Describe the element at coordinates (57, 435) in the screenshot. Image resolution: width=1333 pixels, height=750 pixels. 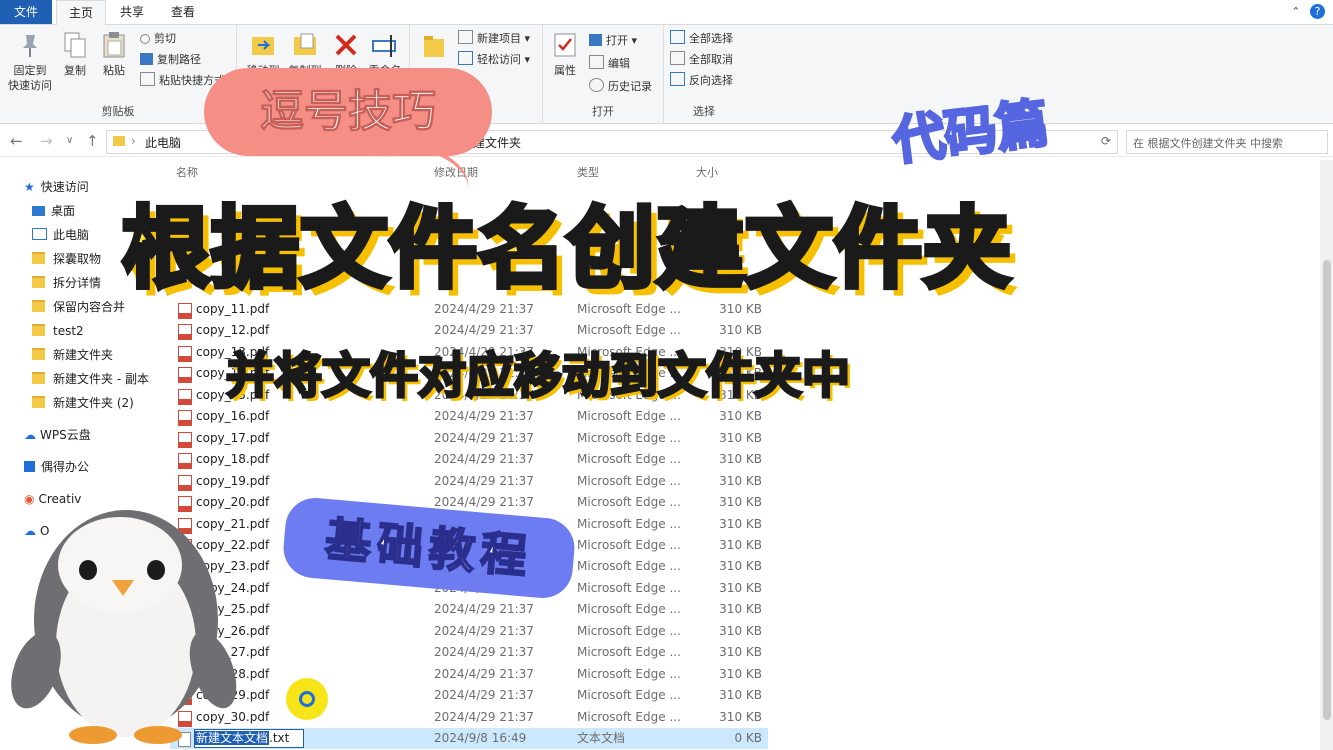
I see `sidebar-item-wps-cloud: ☁ WPS云盘` at that location.